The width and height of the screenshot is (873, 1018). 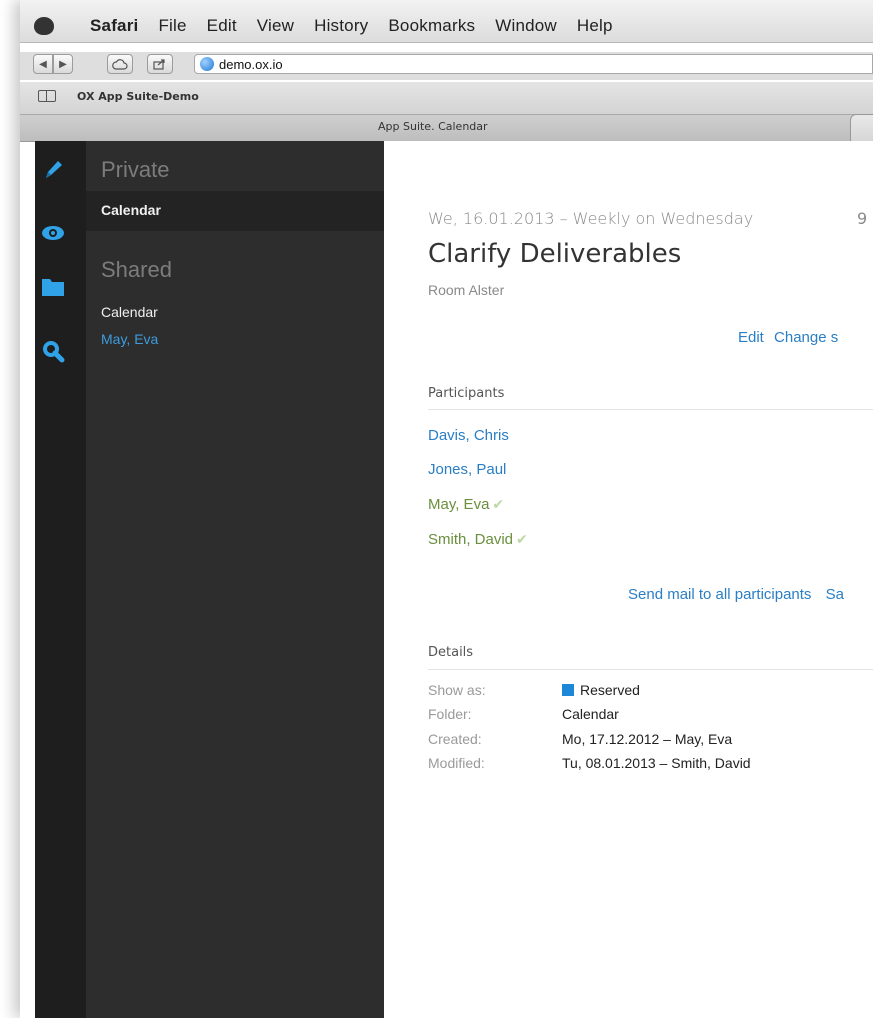 I want to click on bookmarks-book-icon, so click(x=47, y=96).